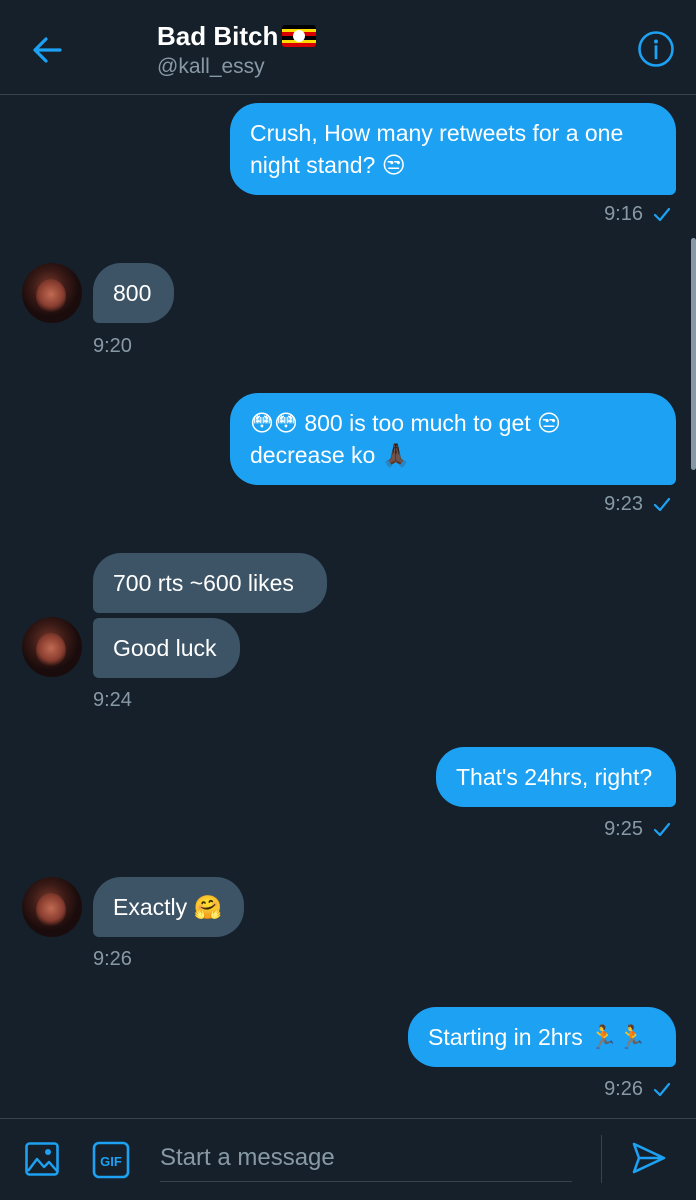 This screenshot has width=696, height=1200. What do you see at coordinates (218, 36) in the screenshot?
I see `contact-name: Bad Bitch` at bounding box center [218, 36].